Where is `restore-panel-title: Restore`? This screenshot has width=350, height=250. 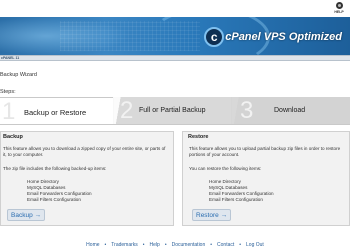 restore-panel-title: Restore is located at coordinates (198, 137).